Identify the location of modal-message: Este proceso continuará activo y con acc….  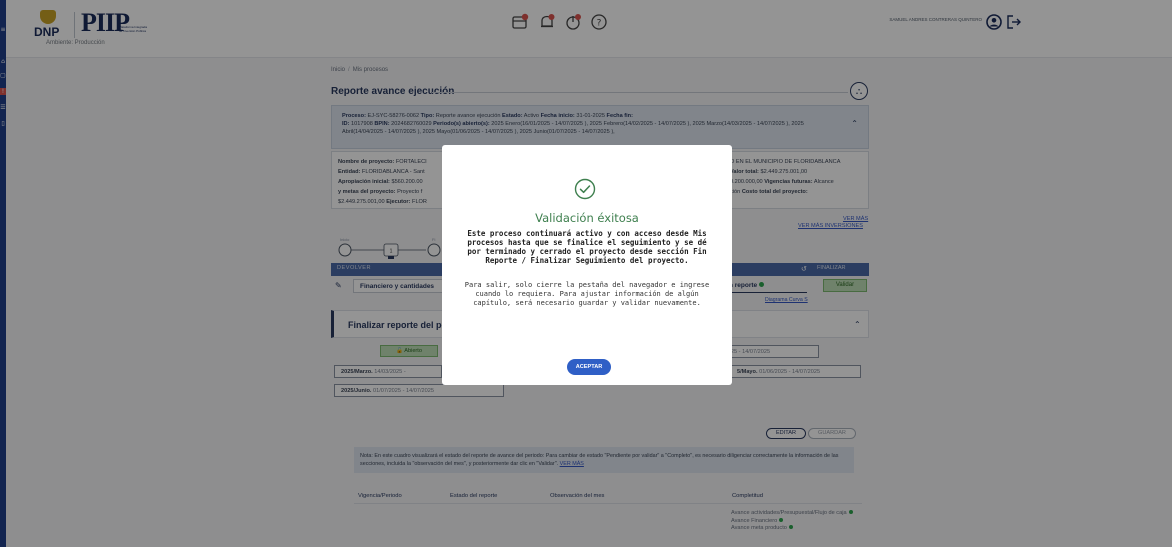
(587, 247).